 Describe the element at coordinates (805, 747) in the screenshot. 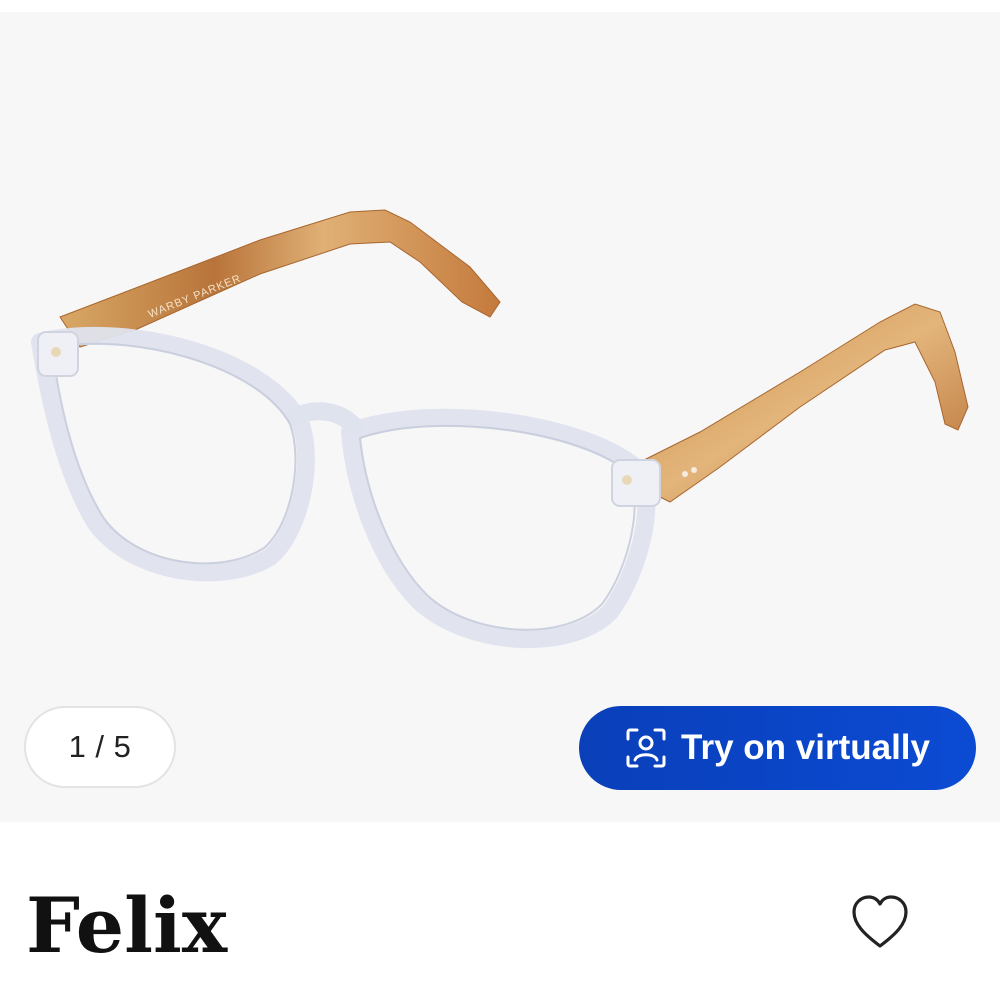

I see `try-on-label: Try on virtually` at that location.